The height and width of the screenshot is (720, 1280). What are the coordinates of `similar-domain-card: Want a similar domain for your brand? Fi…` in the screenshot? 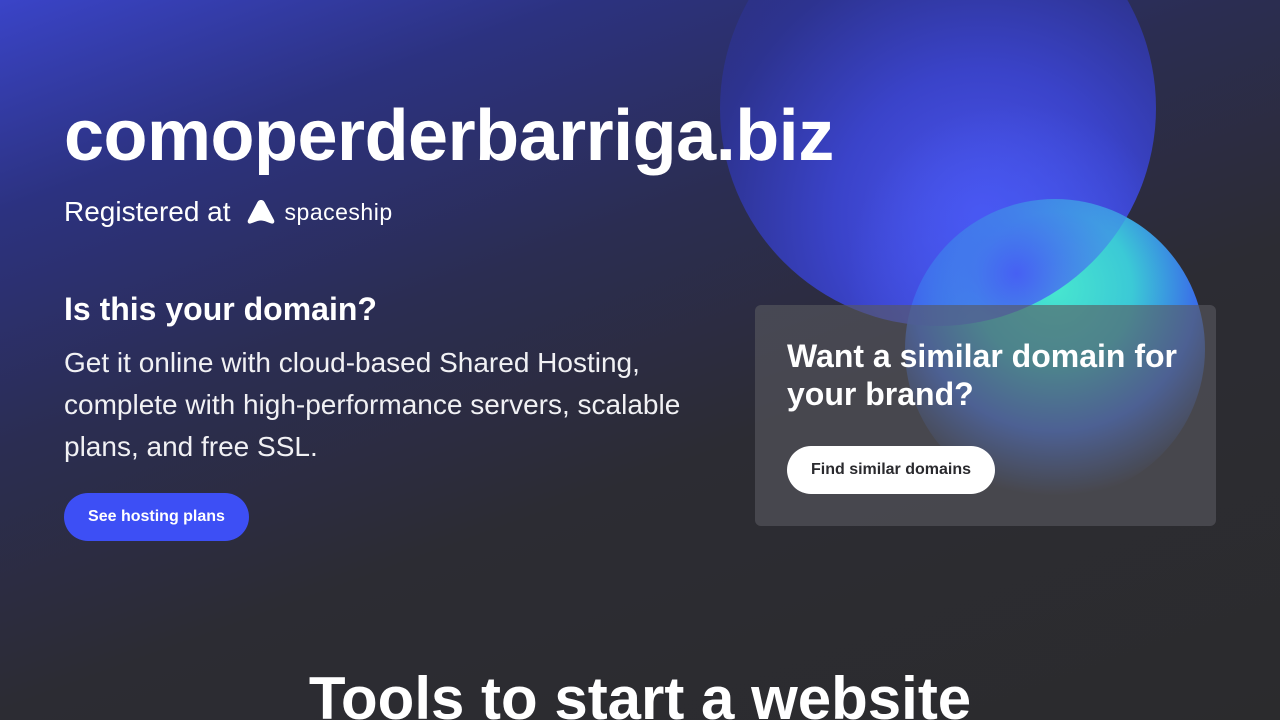 It's located at (985, 415).